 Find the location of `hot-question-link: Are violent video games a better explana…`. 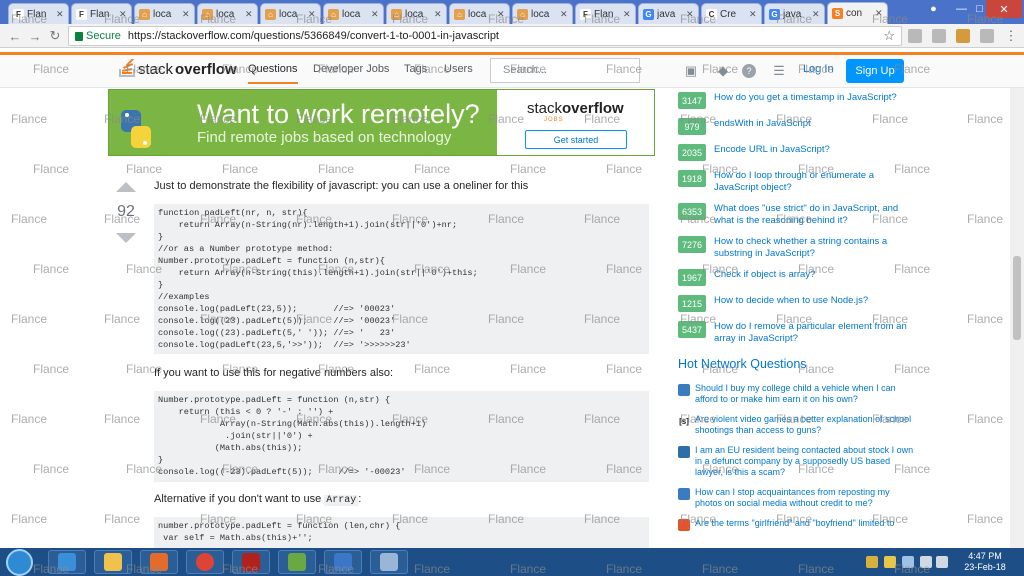

hot-question-link: Are violent video games a better explana… is located at coordinates (806, 425).